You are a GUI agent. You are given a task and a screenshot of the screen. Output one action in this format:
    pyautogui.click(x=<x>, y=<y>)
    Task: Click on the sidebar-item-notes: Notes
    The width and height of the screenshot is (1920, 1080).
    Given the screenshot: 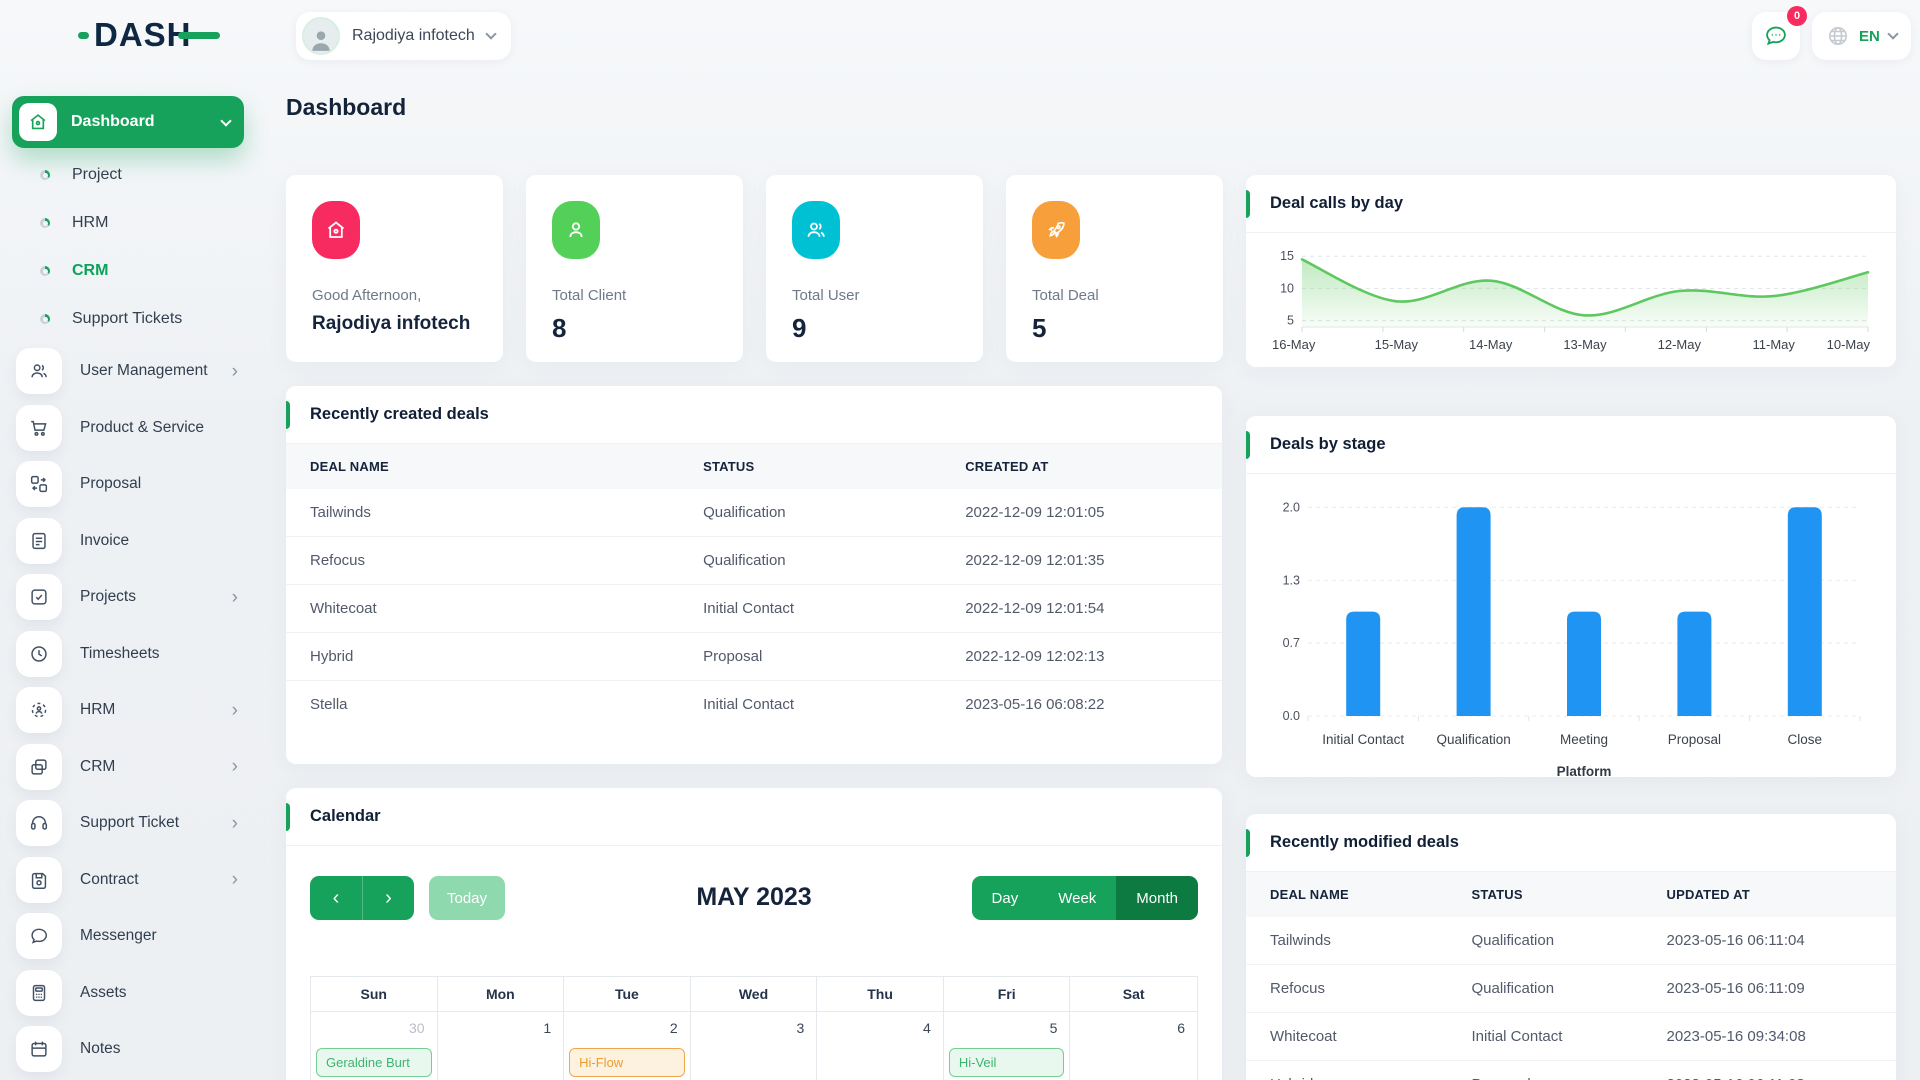 What is the action you would take?
    pyautogui.click(x=129, y=1049)
    